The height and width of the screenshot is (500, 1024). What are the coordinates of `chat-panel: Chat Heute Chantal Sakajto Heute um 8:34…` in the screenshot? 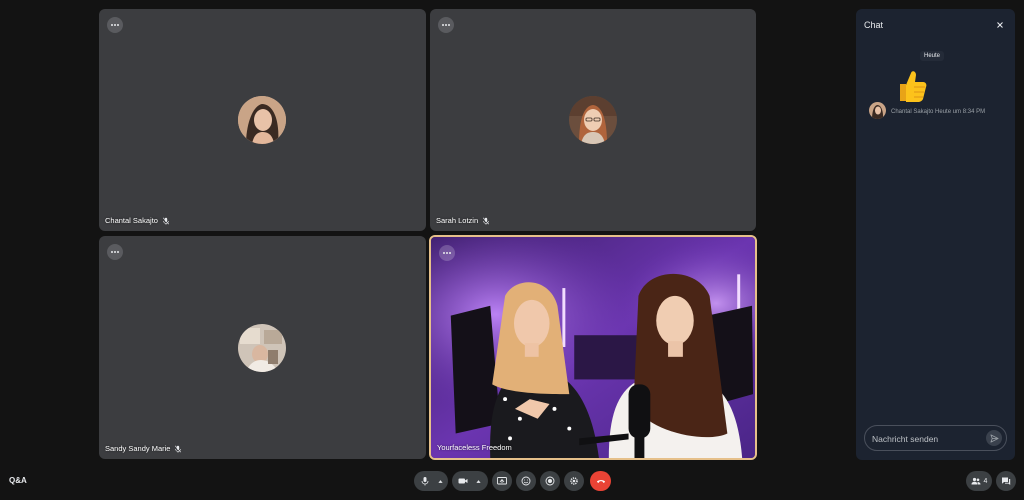 It's located at (935, 234).